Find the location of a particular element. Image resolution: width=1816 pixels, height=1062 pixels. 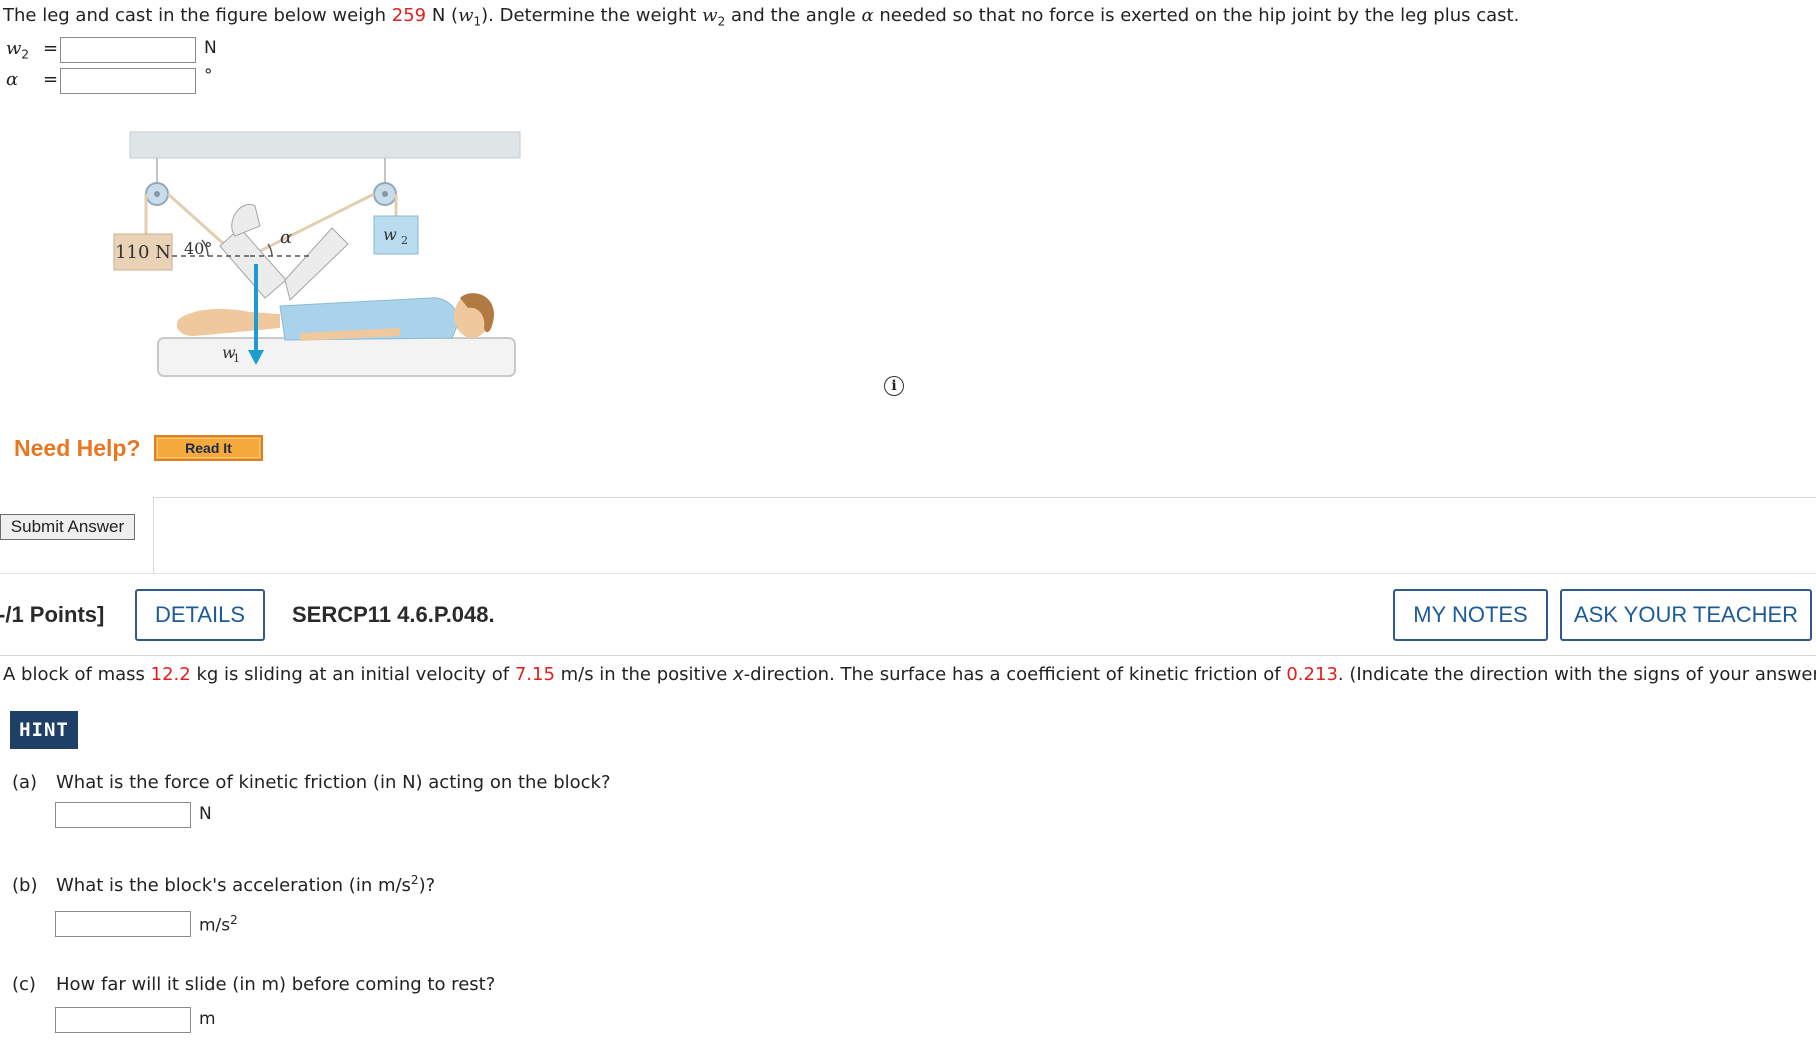

w2-symbol: w is located at coordinates (710, 15).